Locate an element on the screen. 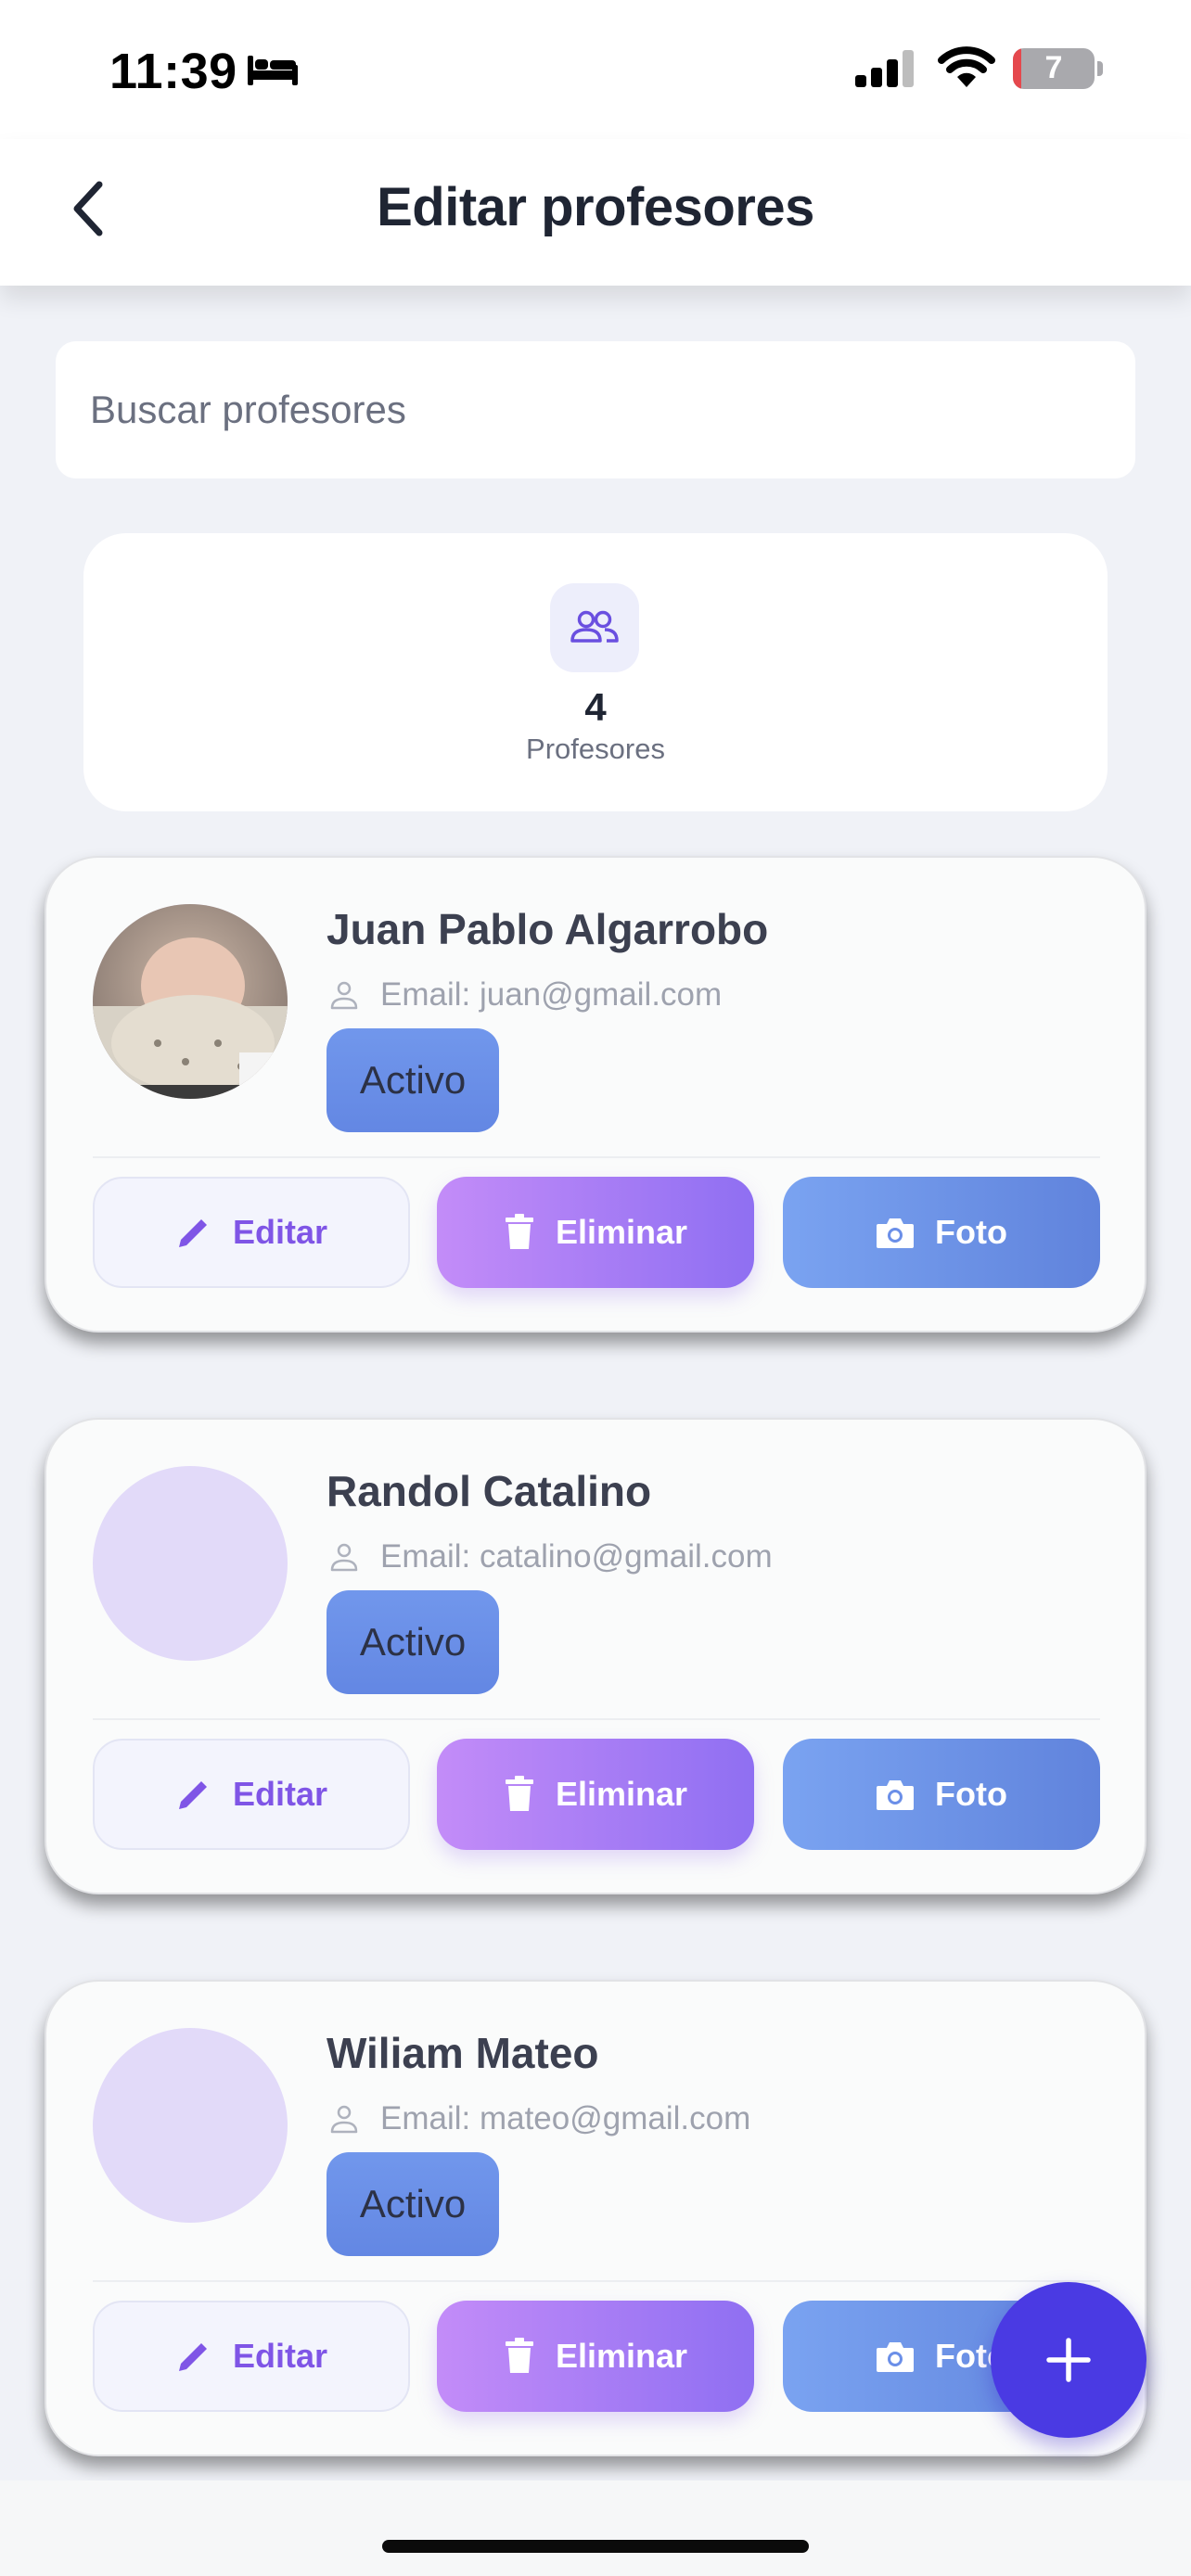  bottom-strip is located at coordinates (595, 2528).